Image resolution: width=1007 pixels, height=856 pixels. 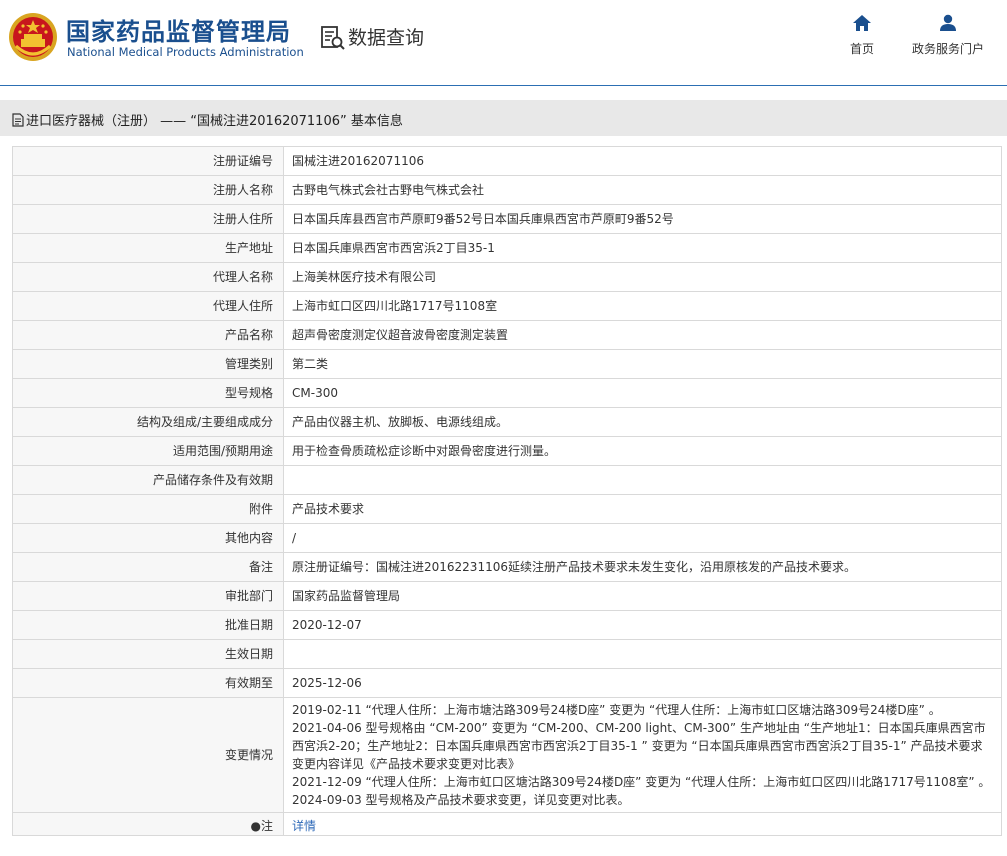 I want to click on row-label: 型号规格, so click(x=148, y=393).